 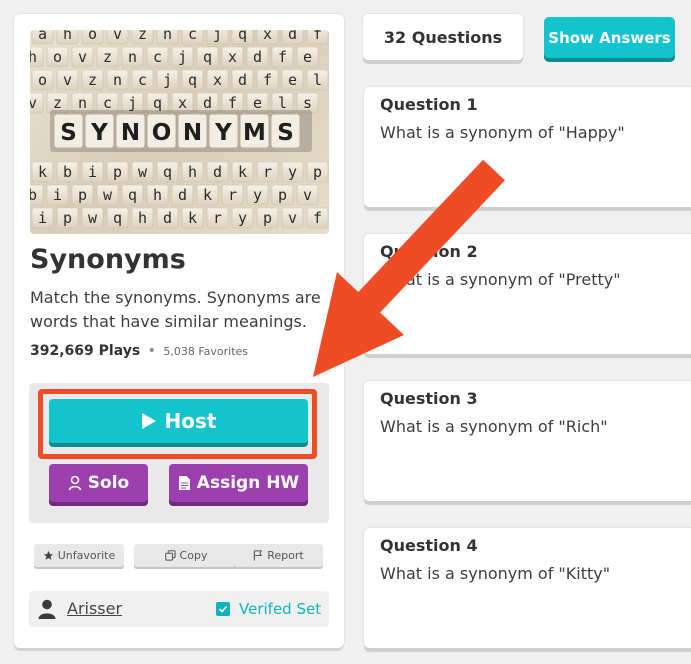 What do you see at coordinates (495, 573) in the screenshot?
I see `question-text: What is a synonym of "Kitty"` at bounding box center [495, 573].